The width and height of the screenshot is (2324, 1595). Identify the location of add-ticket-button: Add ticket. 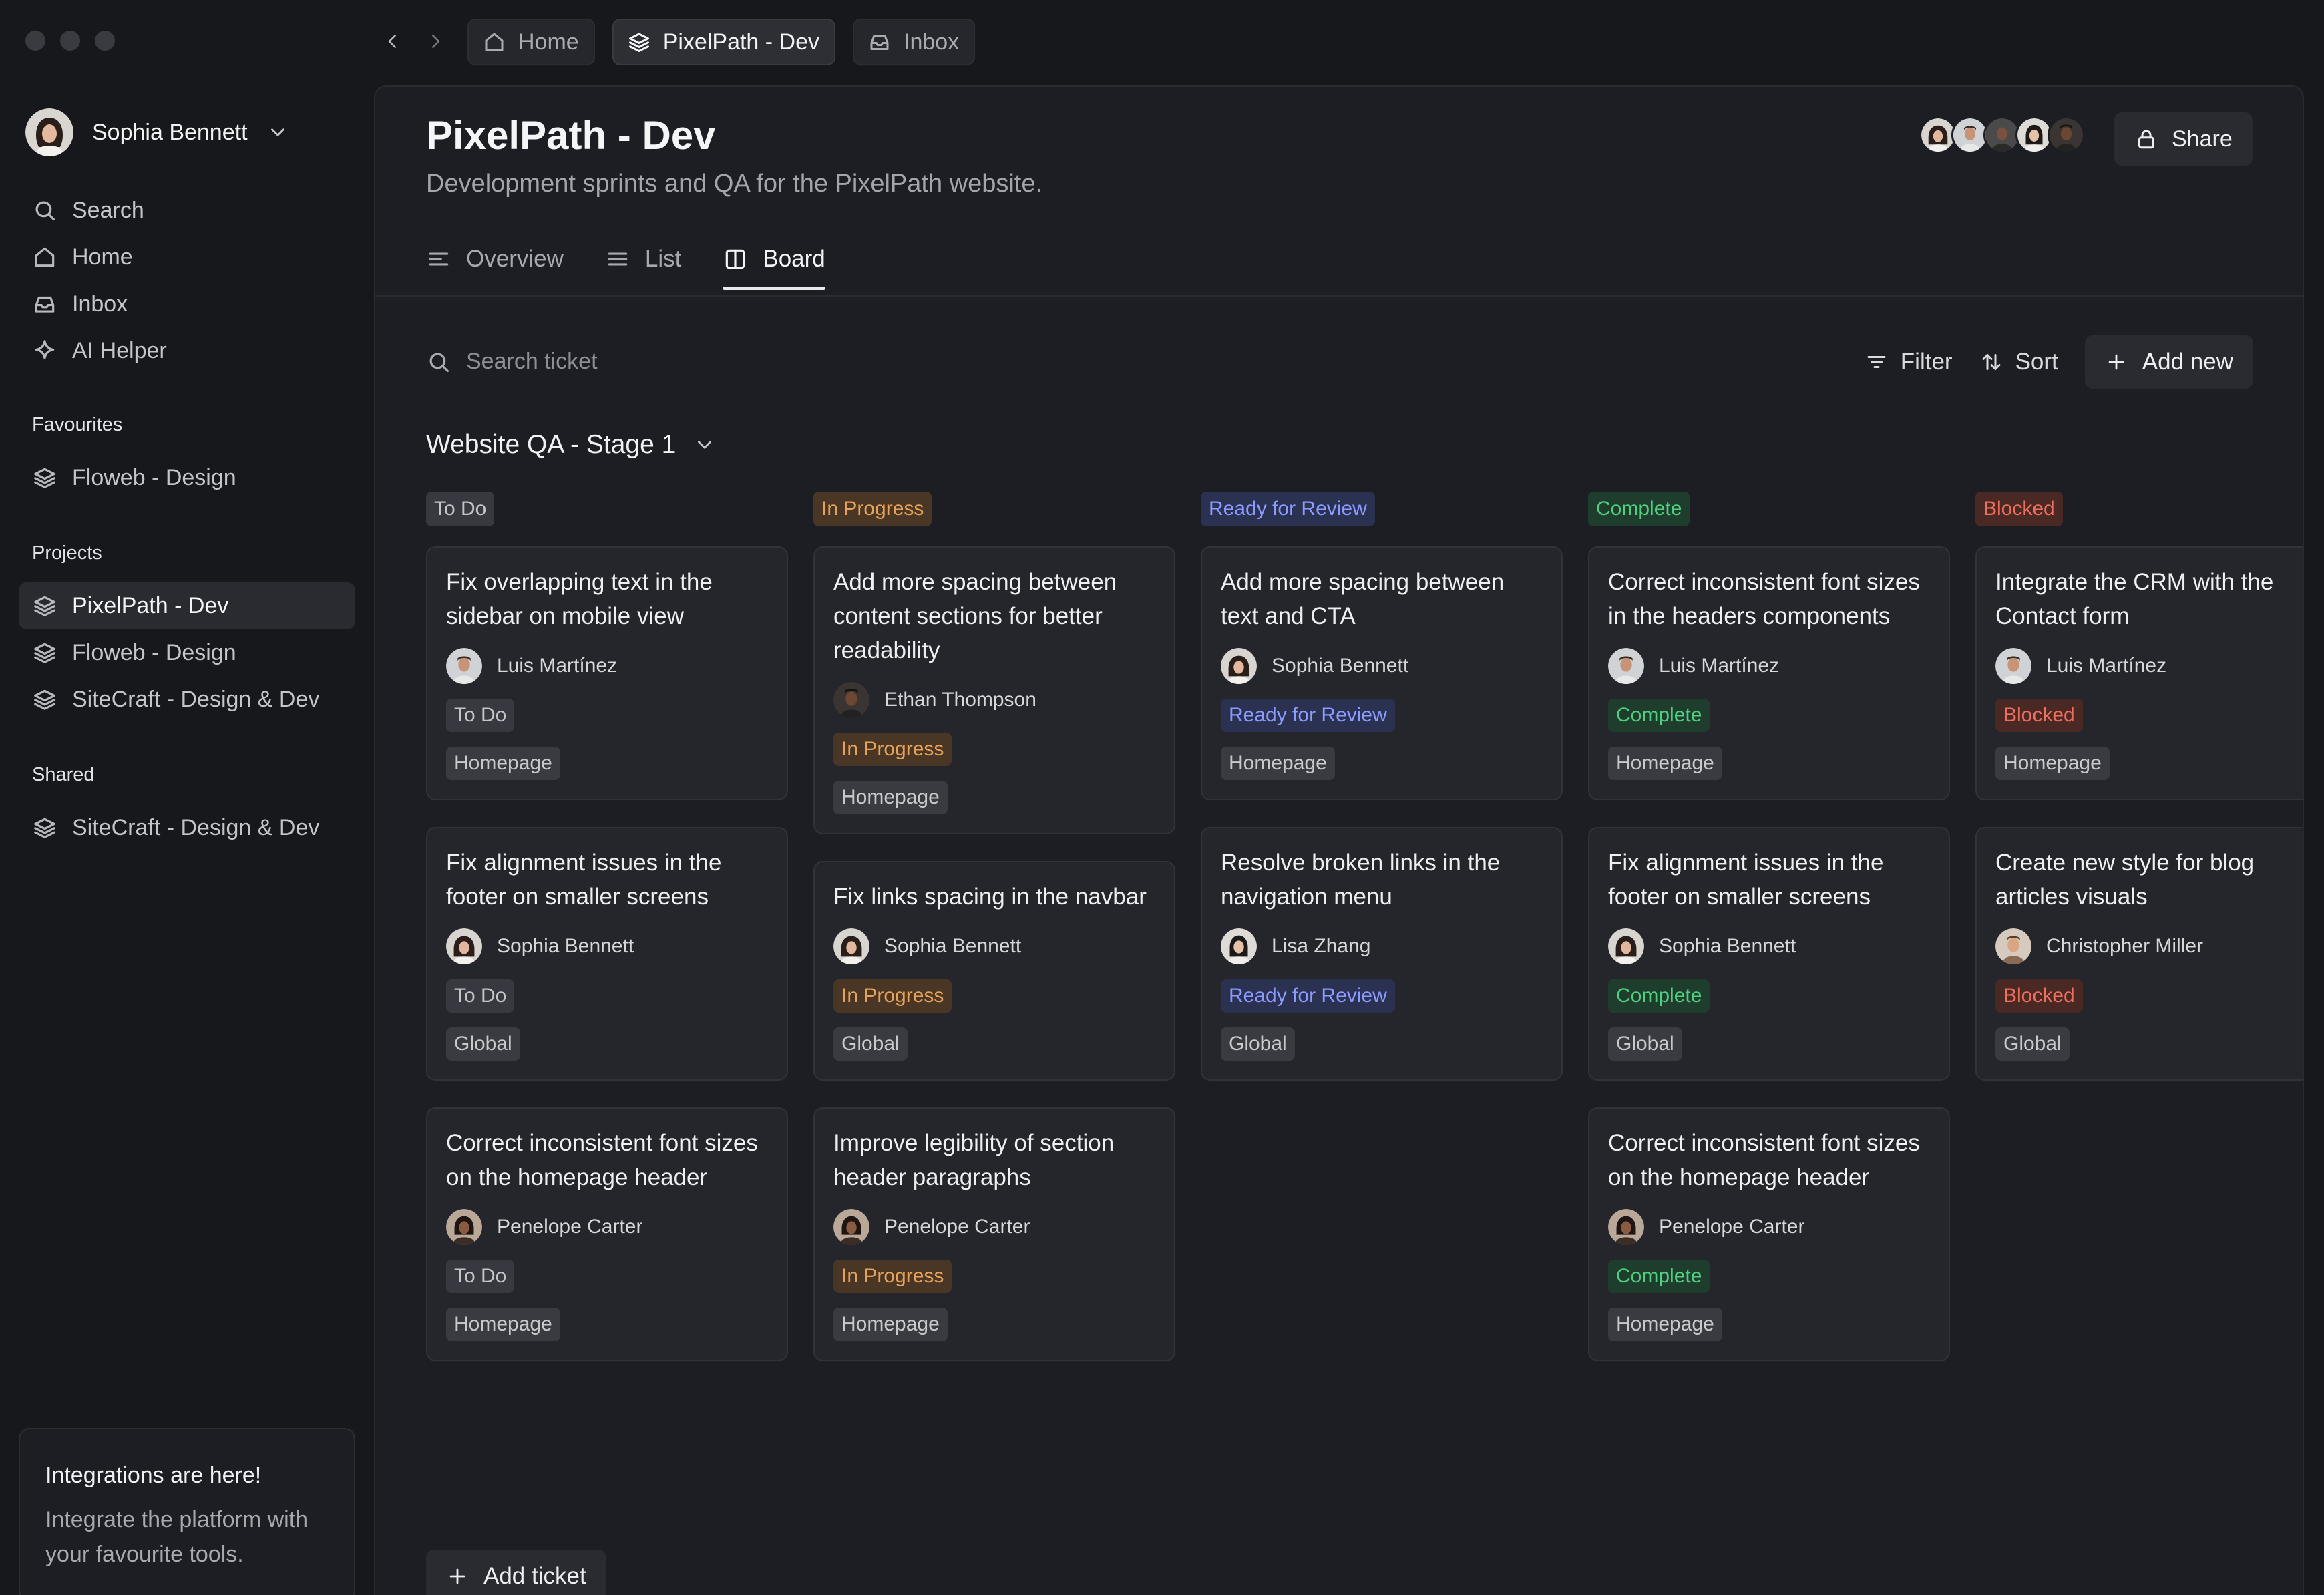
(516, 1573).